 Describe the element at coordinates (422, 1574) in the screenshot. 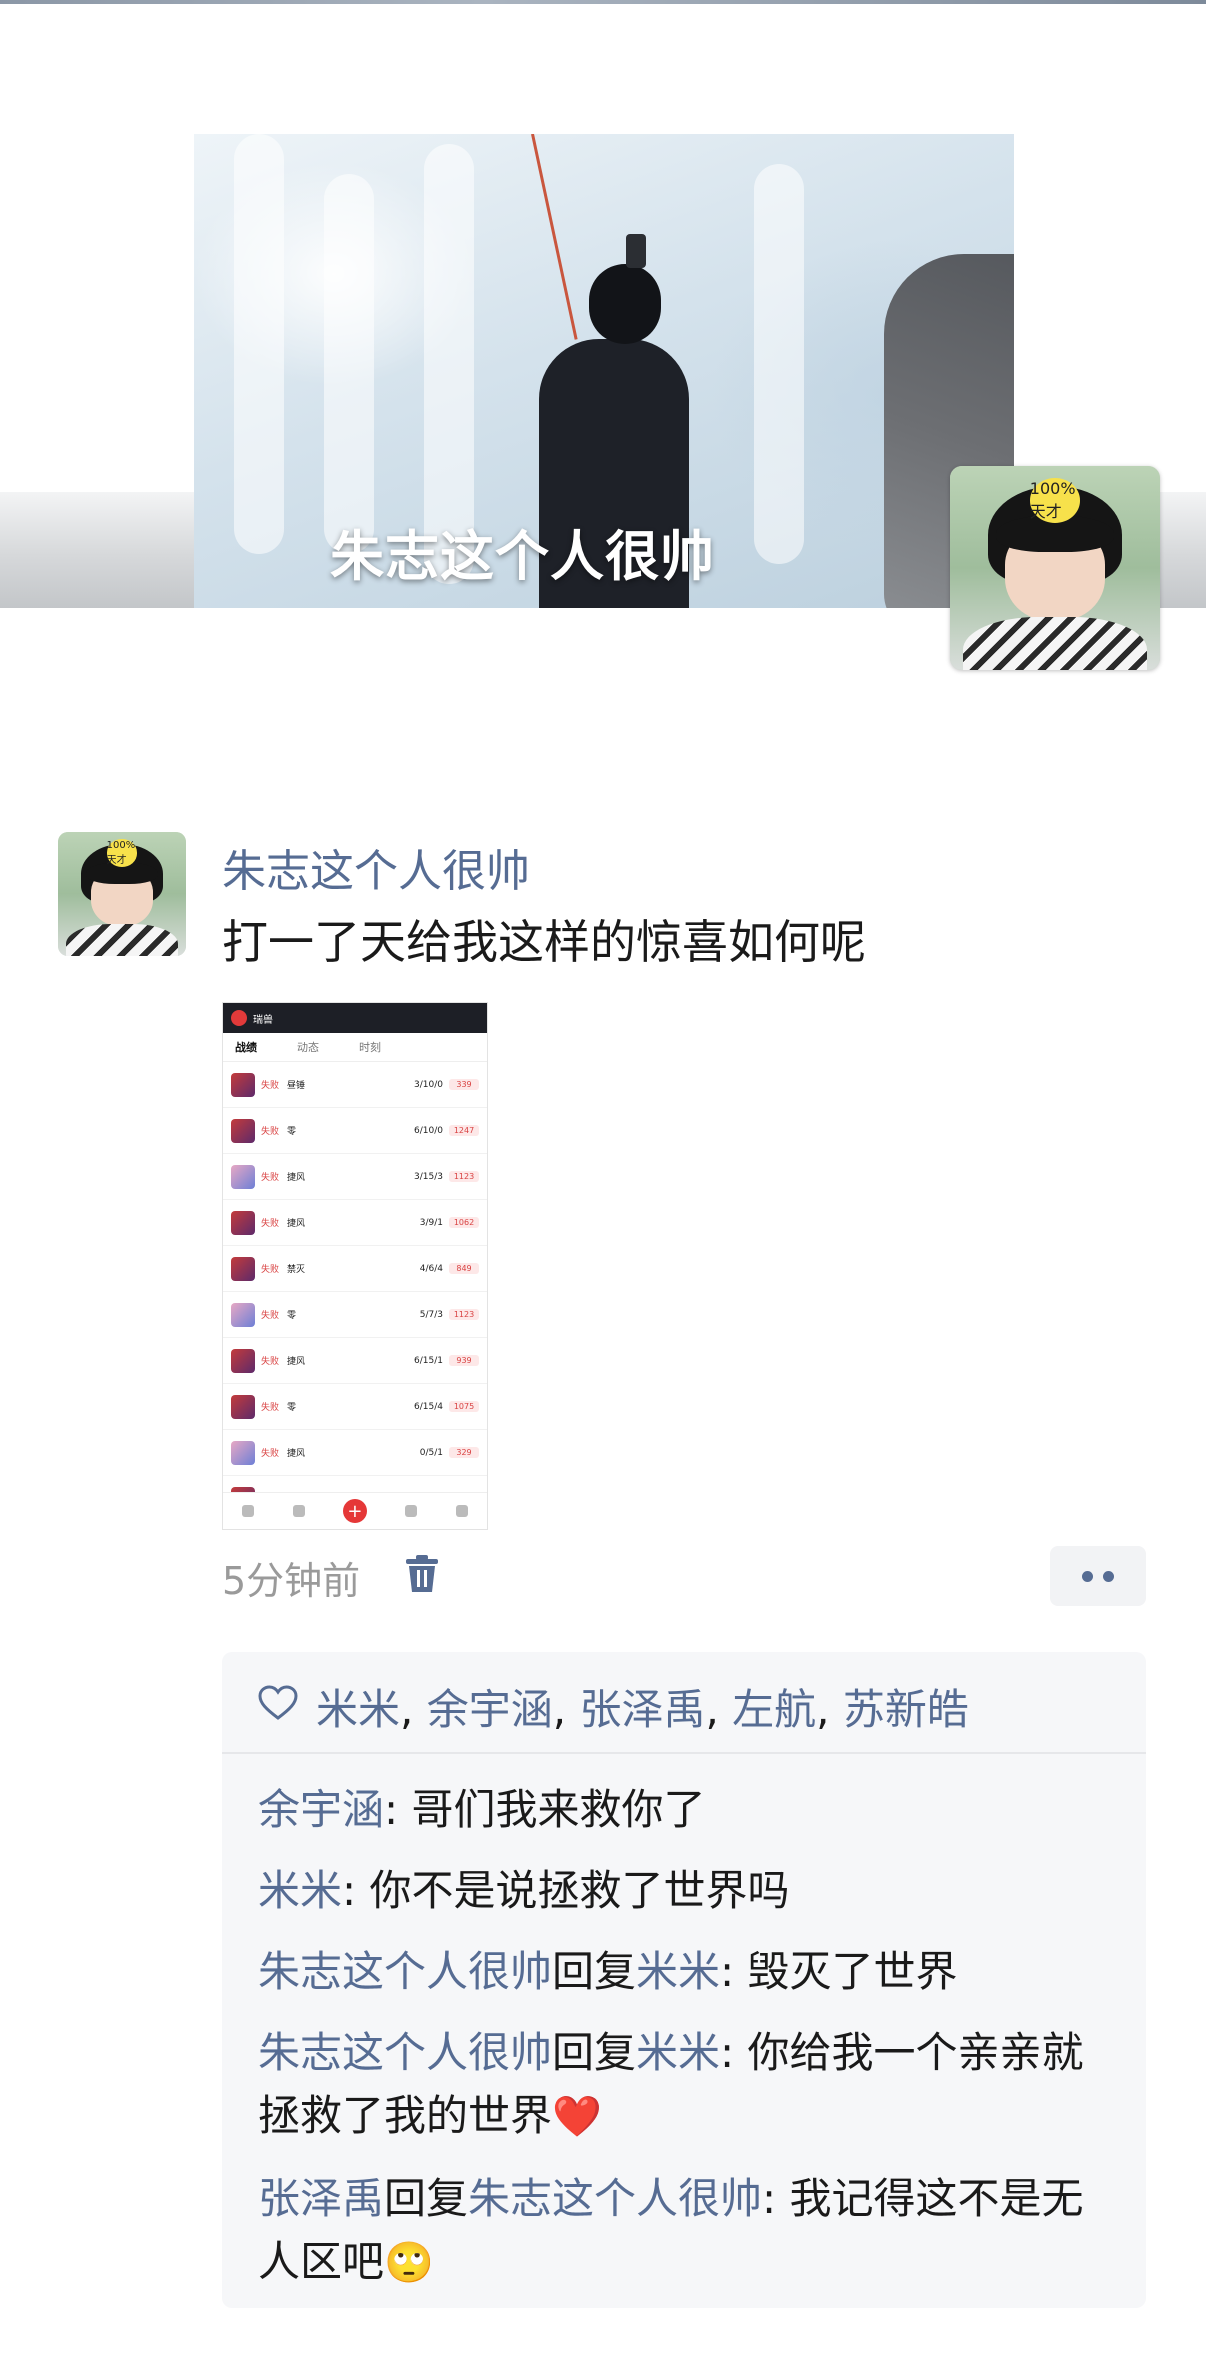

I see `trash-icon` at that location.